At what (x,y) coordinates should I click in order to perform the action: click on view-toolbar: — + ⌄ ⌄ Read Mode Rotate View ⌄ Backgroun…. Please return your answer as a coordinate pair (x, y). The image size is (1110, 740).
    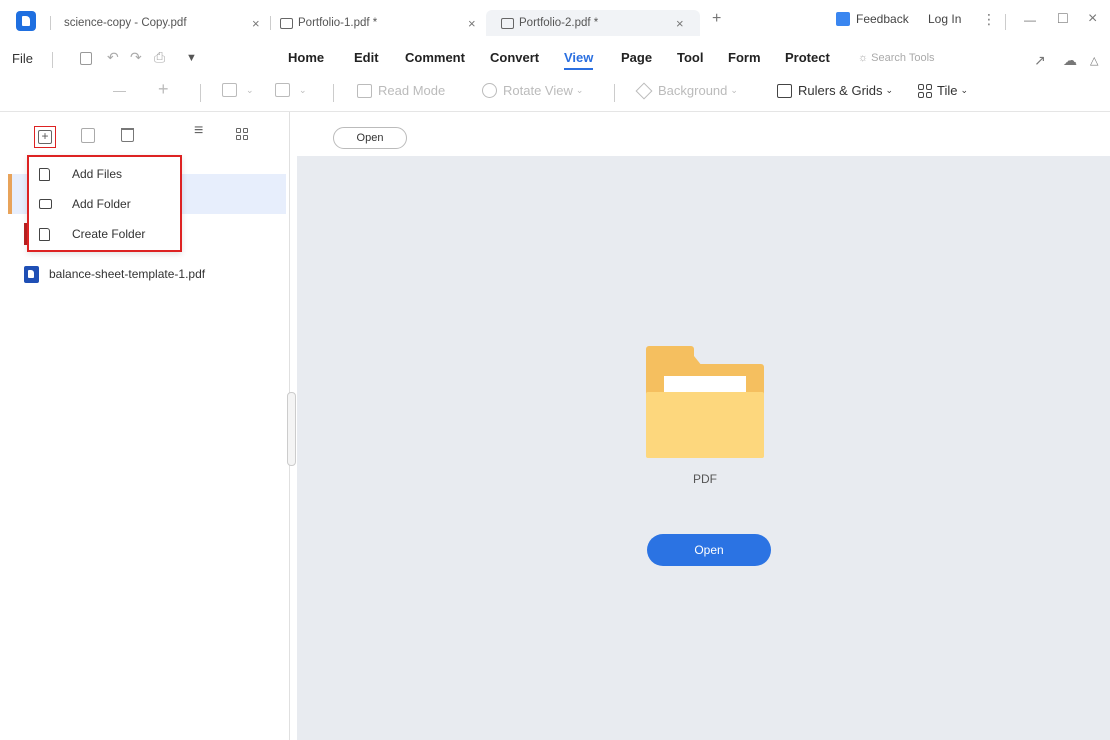
    Looking at the image, I should click on (555, 93).